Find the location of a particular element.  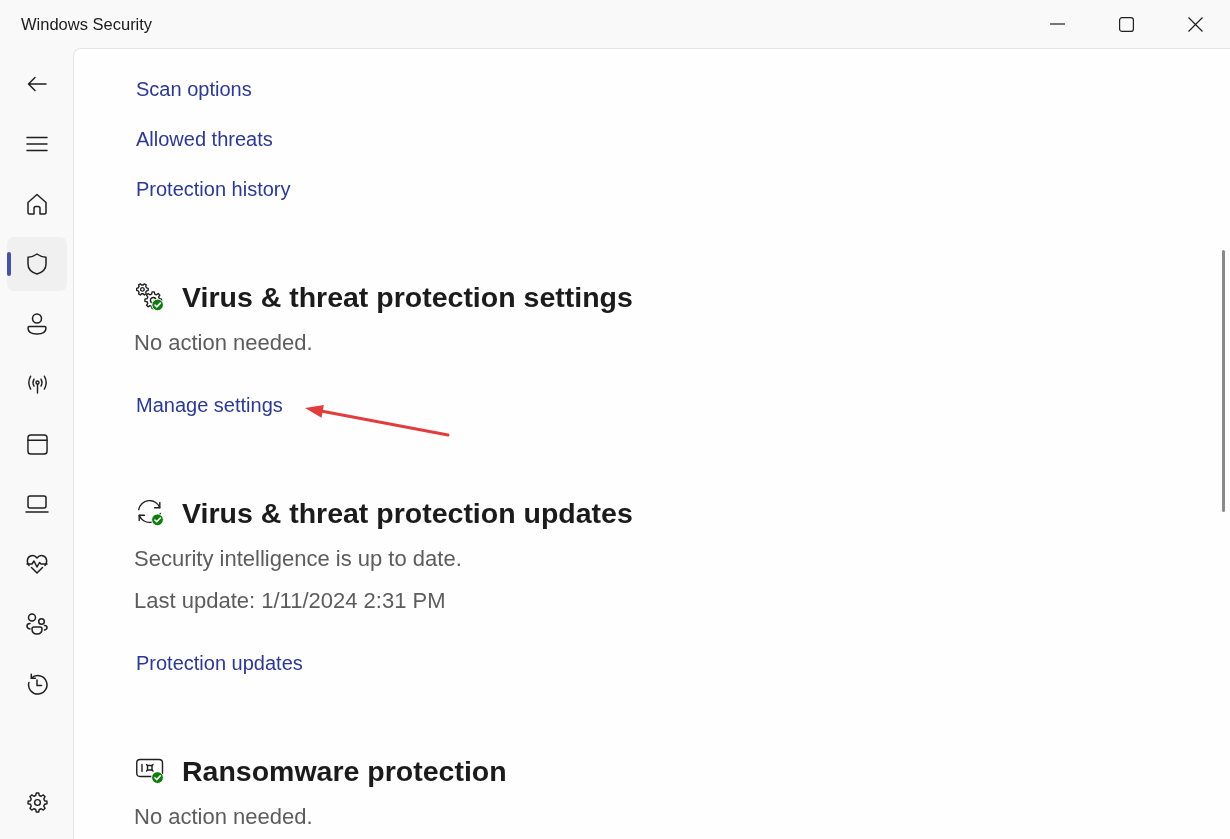

section-heading: Ransomware protection is located at coordinates (344, 771).